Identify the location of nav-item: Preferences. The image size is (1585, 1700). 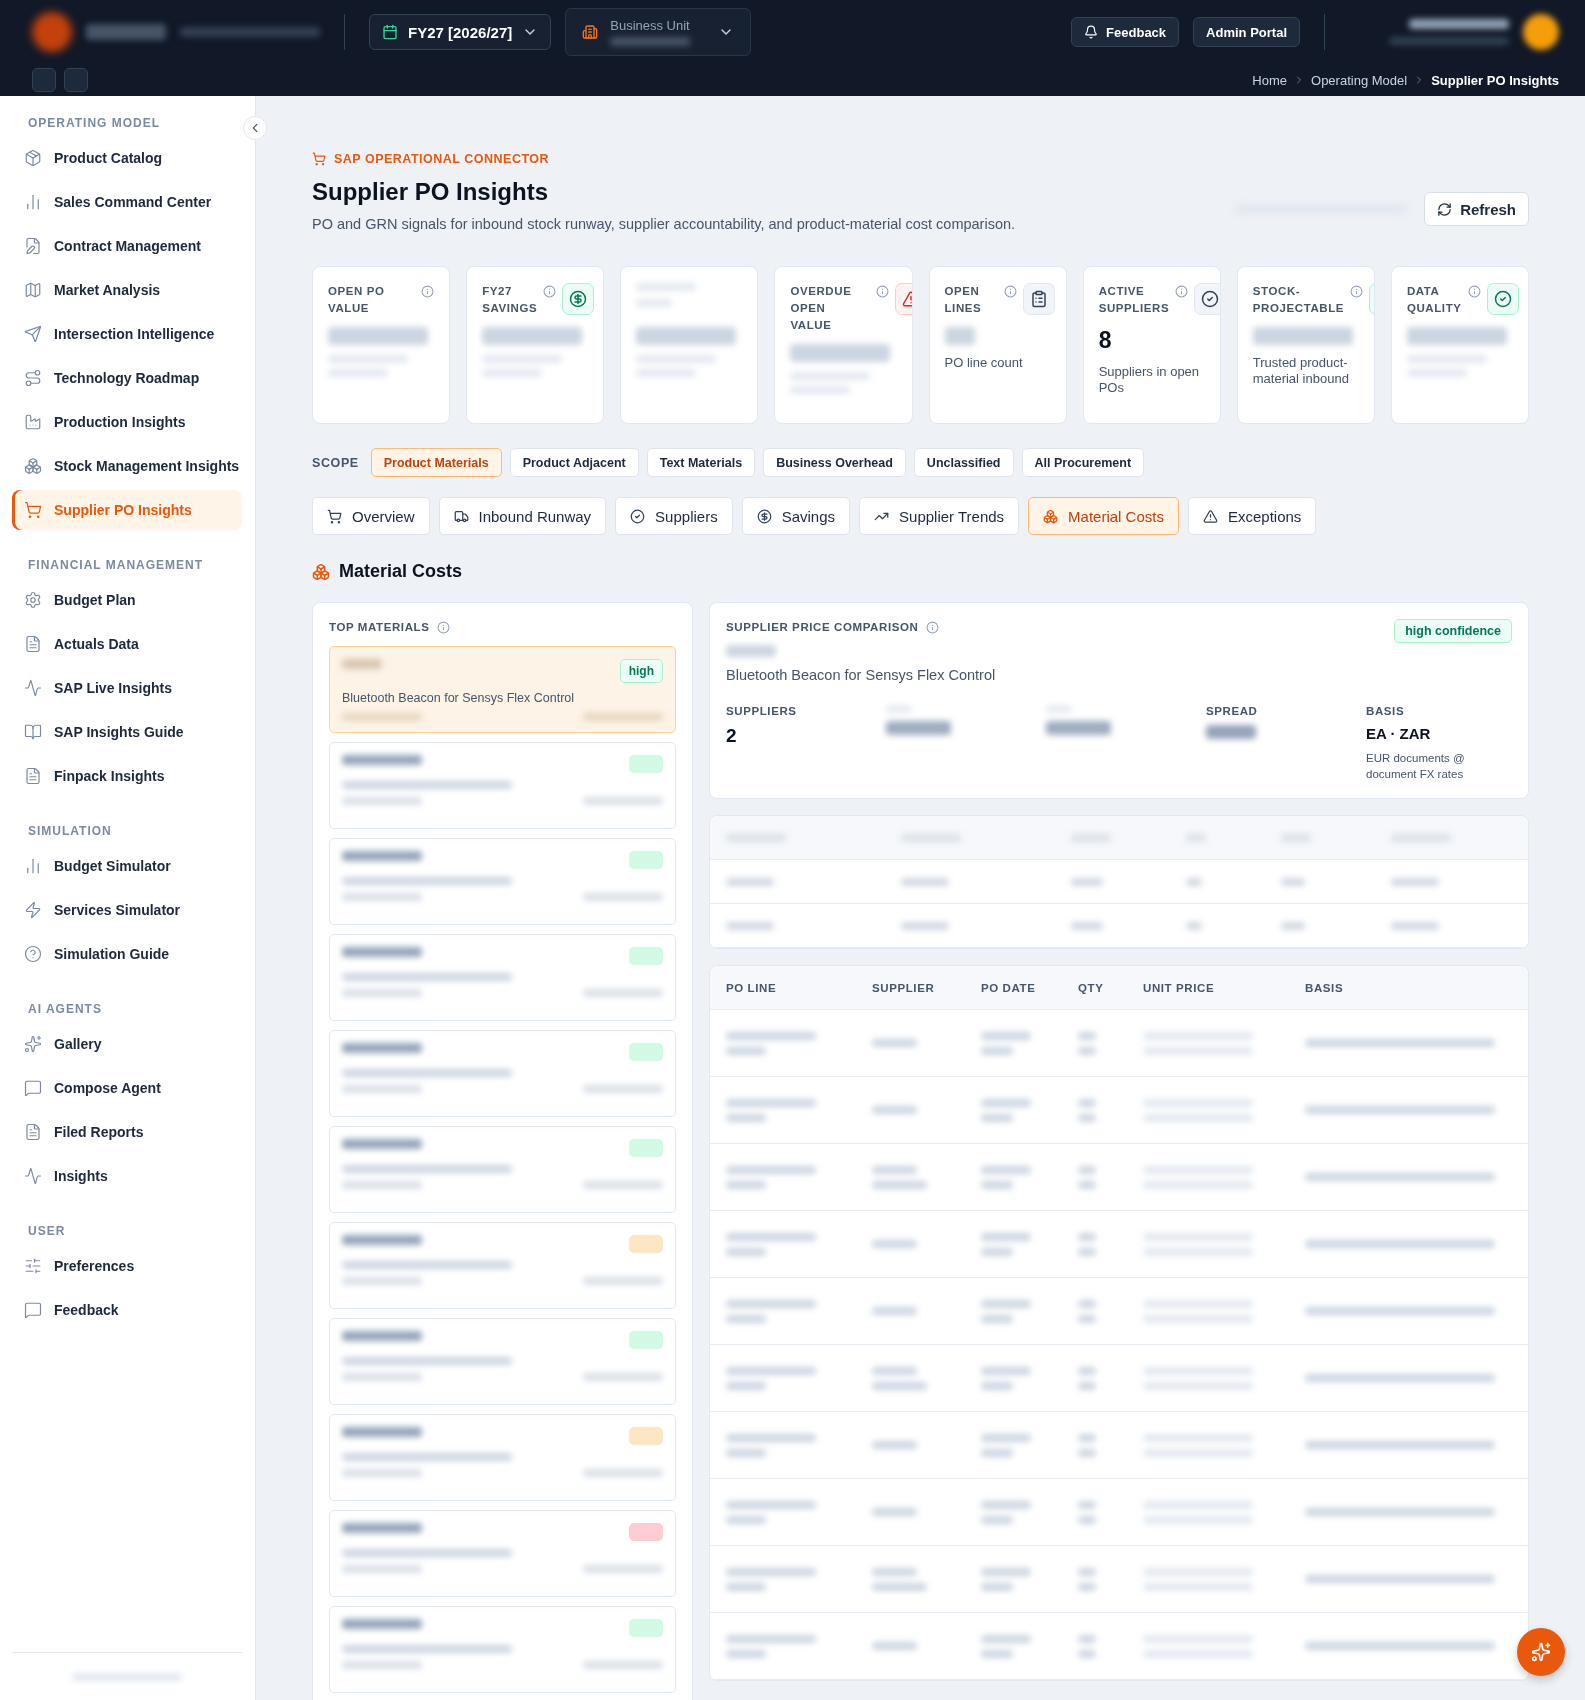
(127, 1266).